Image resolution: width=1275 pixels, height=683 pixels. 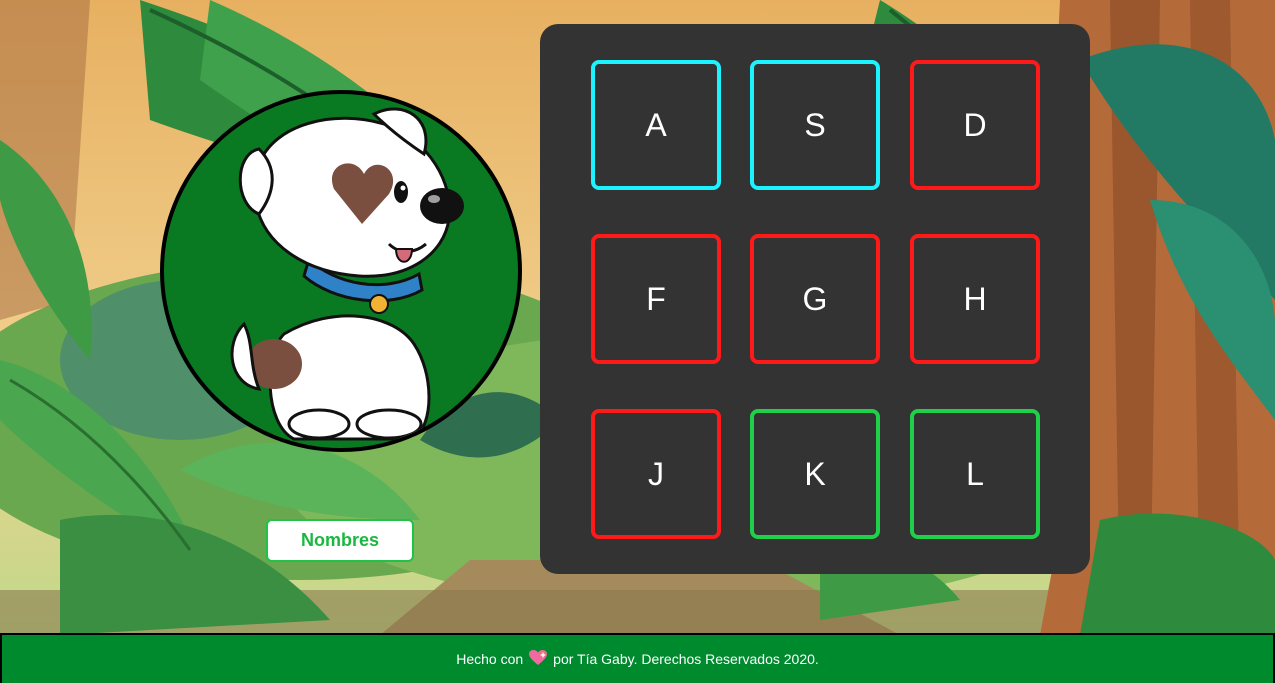 What do you see at coordinates (347, 274) in the screenshot?
I see `puppy-illustration` at bounding box center [347, 274].